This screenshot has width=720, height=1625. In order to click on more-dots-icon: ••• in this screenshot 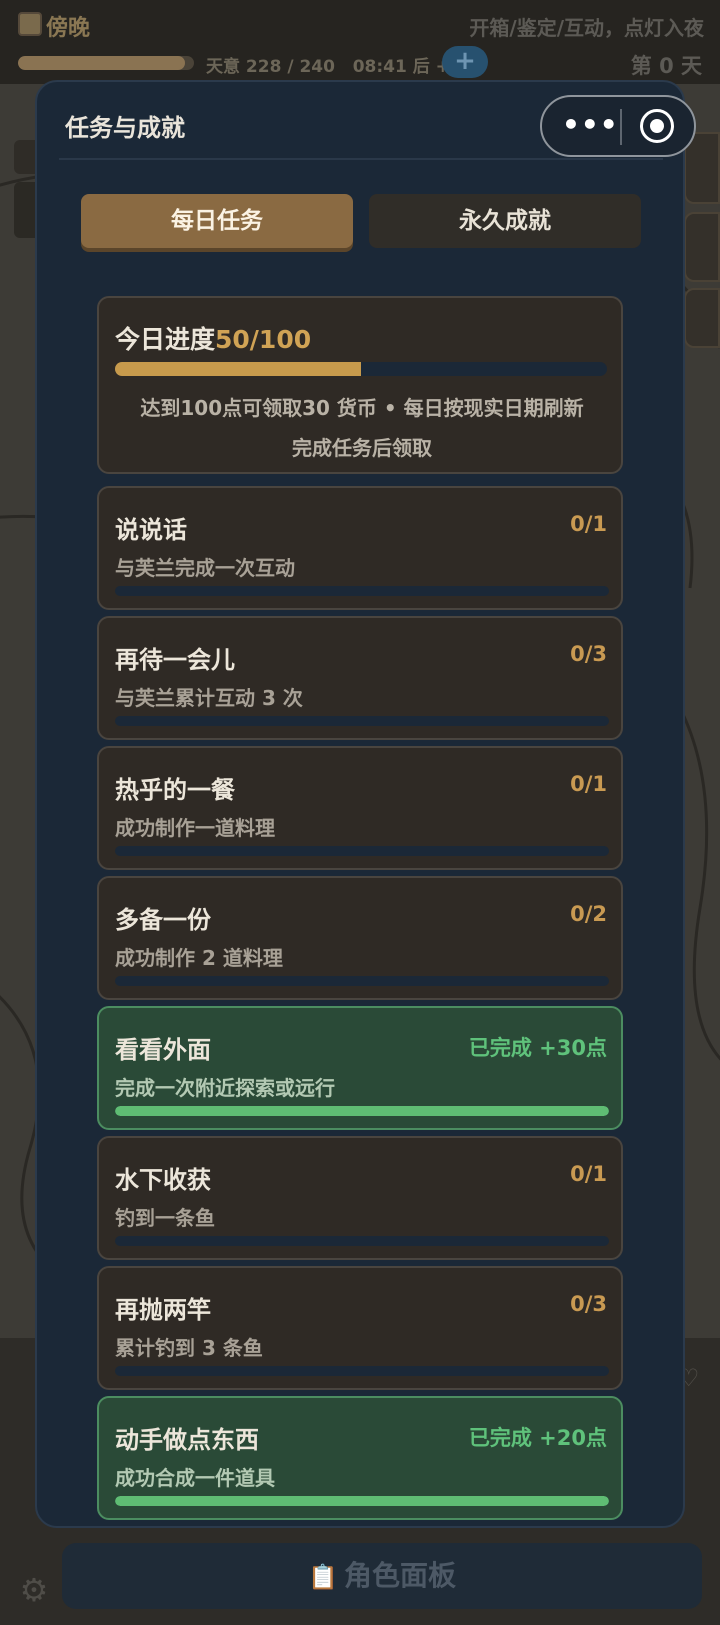, I will do `click(590, 125)`.